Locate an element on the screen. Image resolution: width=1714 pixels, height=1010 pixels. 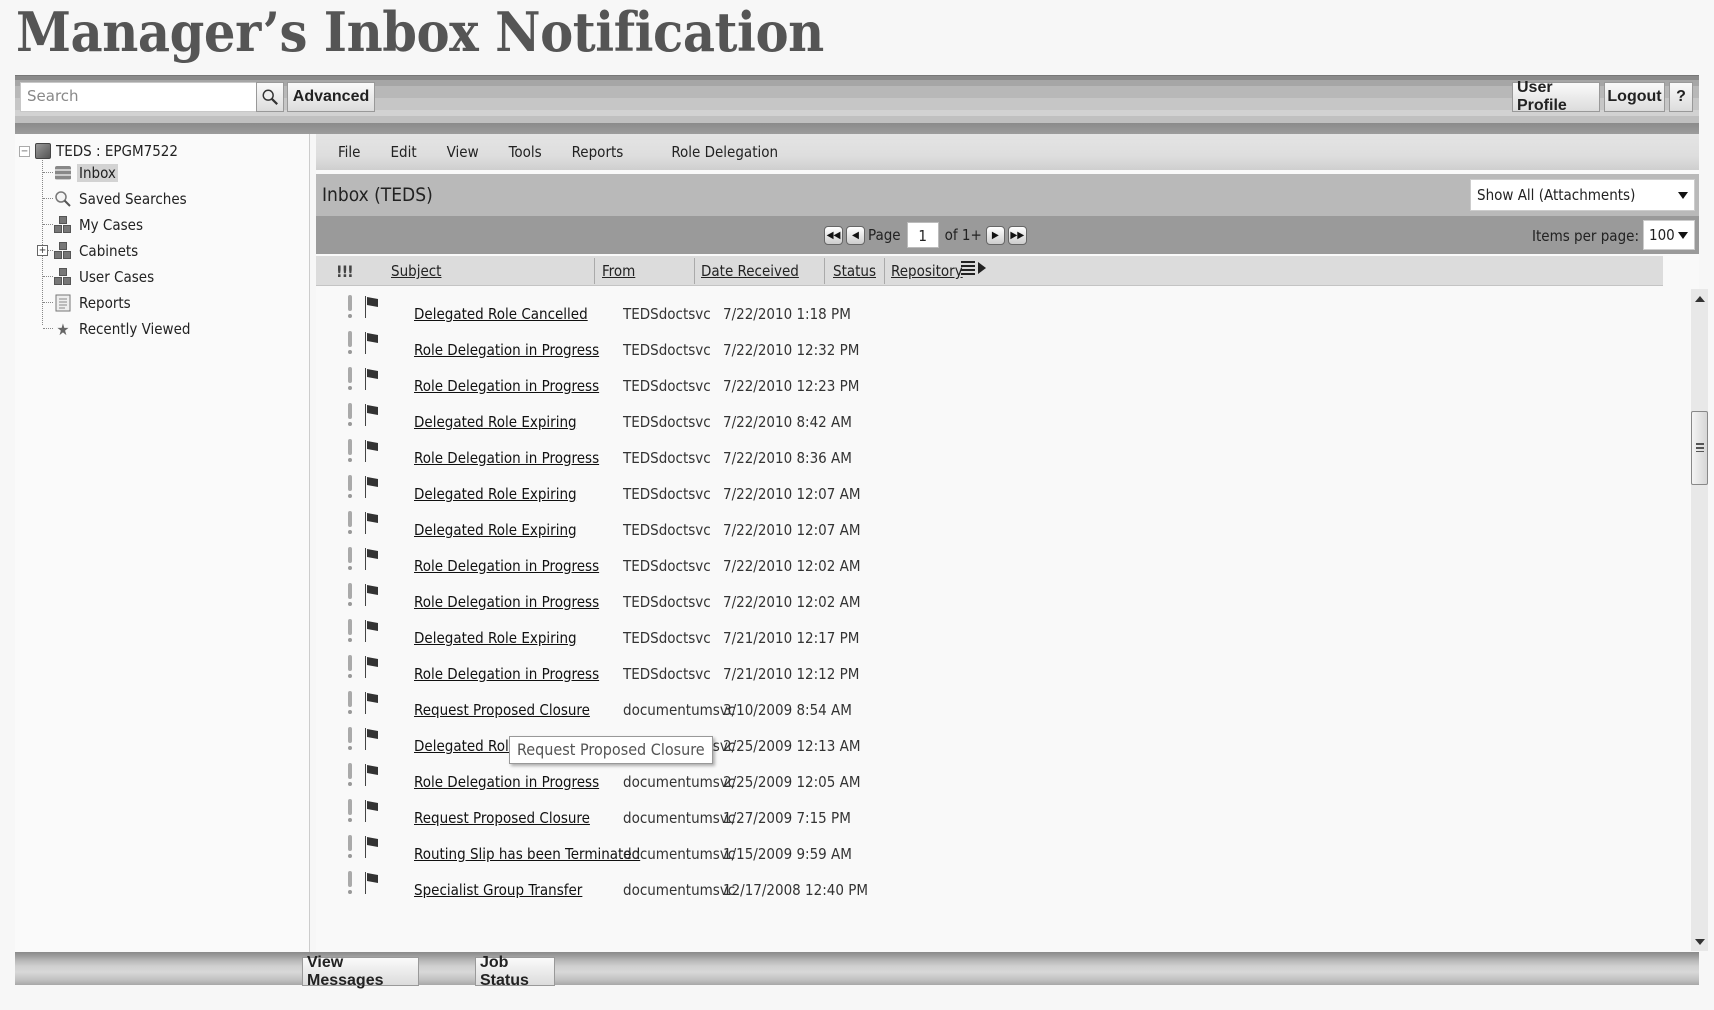
scrollbar-thumb is located at coordinates (1699, 448).